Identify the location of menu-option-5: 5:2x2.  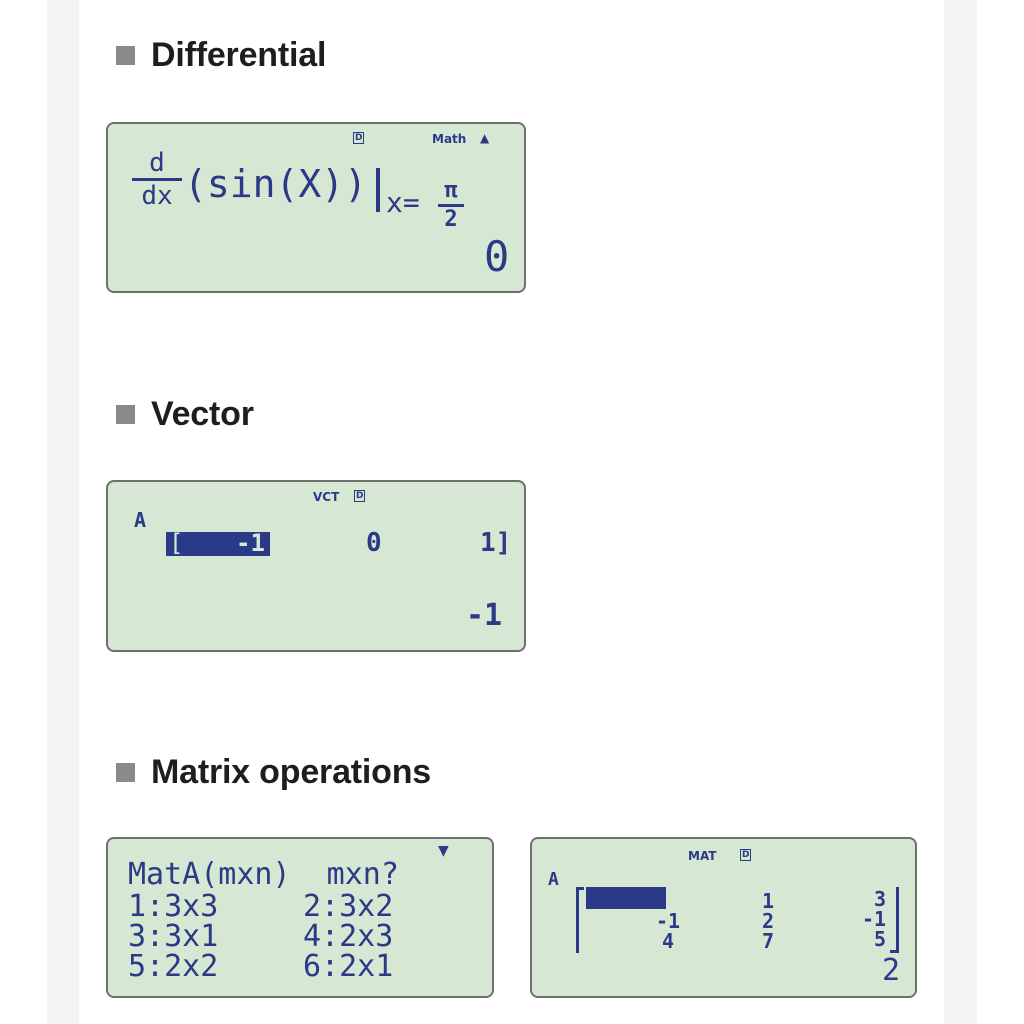
(173, 966).